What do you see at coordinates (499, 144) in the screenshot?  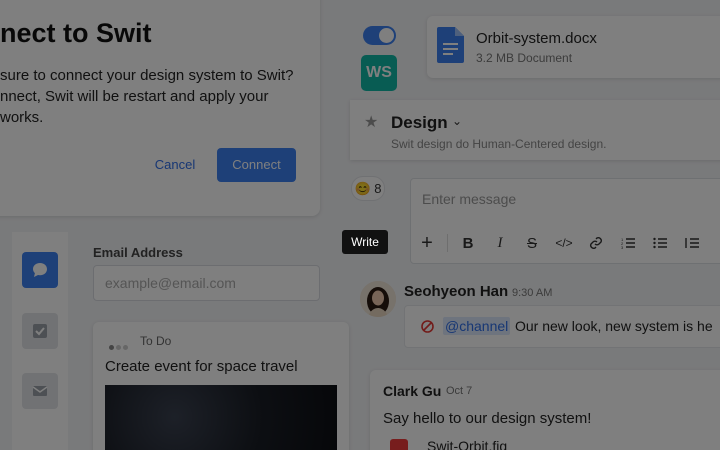 I see `channel-description: Swit design do Human-Centered design.` at bounding box center [499, 144].